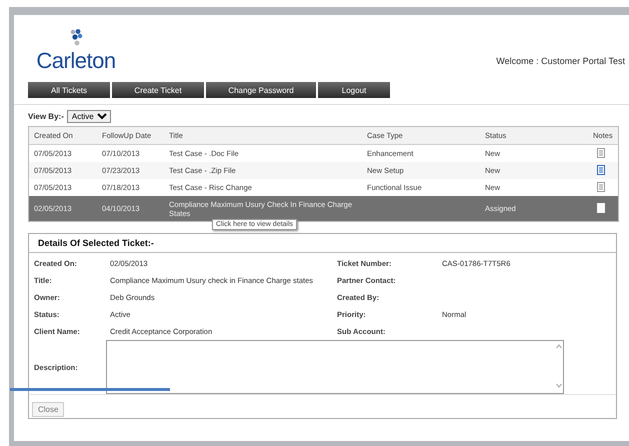 This screenshot has width=629, height=446. I want to click on view-by-select: Active, so click(88, 116).